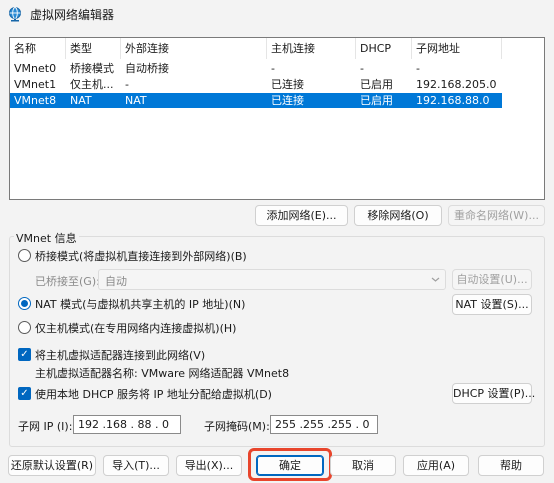 The width and height of the screenshot is (554, 483). Describe the element at coordinates (435, 279) in the screenshot. I see `chevron-down-icon` at that location.